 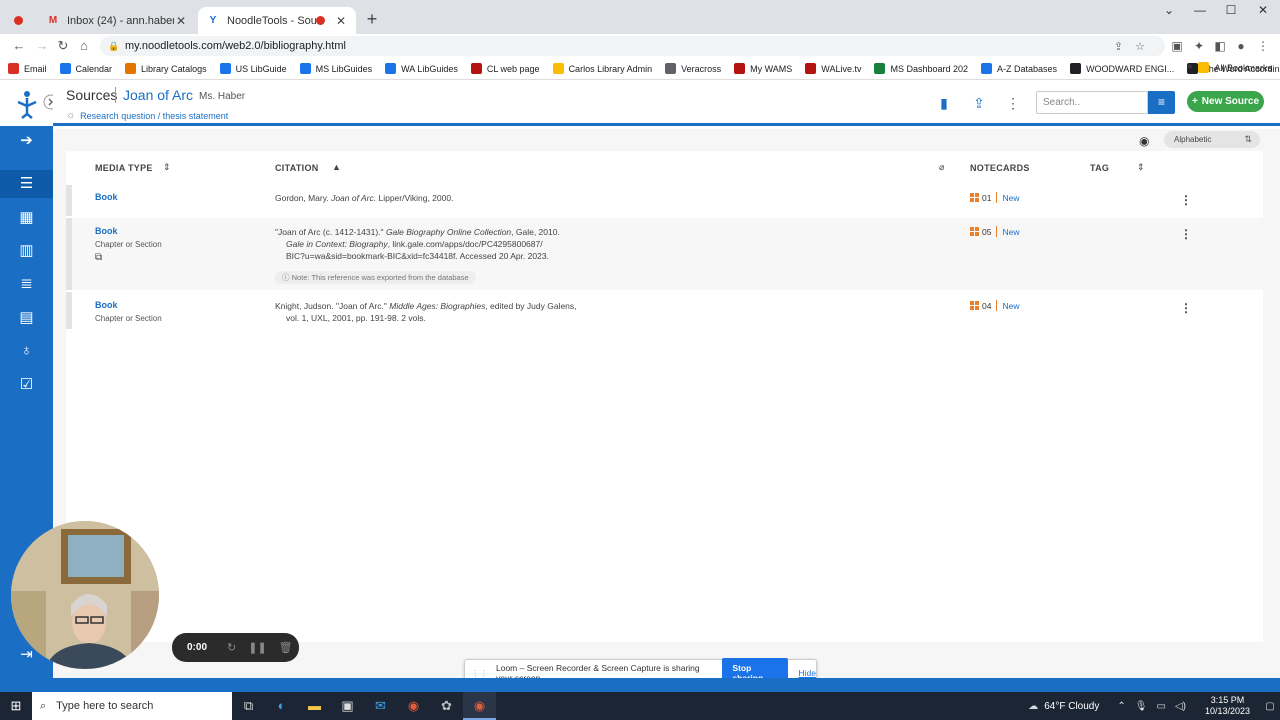 What do you see at coordinates (1063, 706) in the screenshot?
I see `weather-widget: ☁ 64°F Cloudy` at bounding box center [1063, 706].